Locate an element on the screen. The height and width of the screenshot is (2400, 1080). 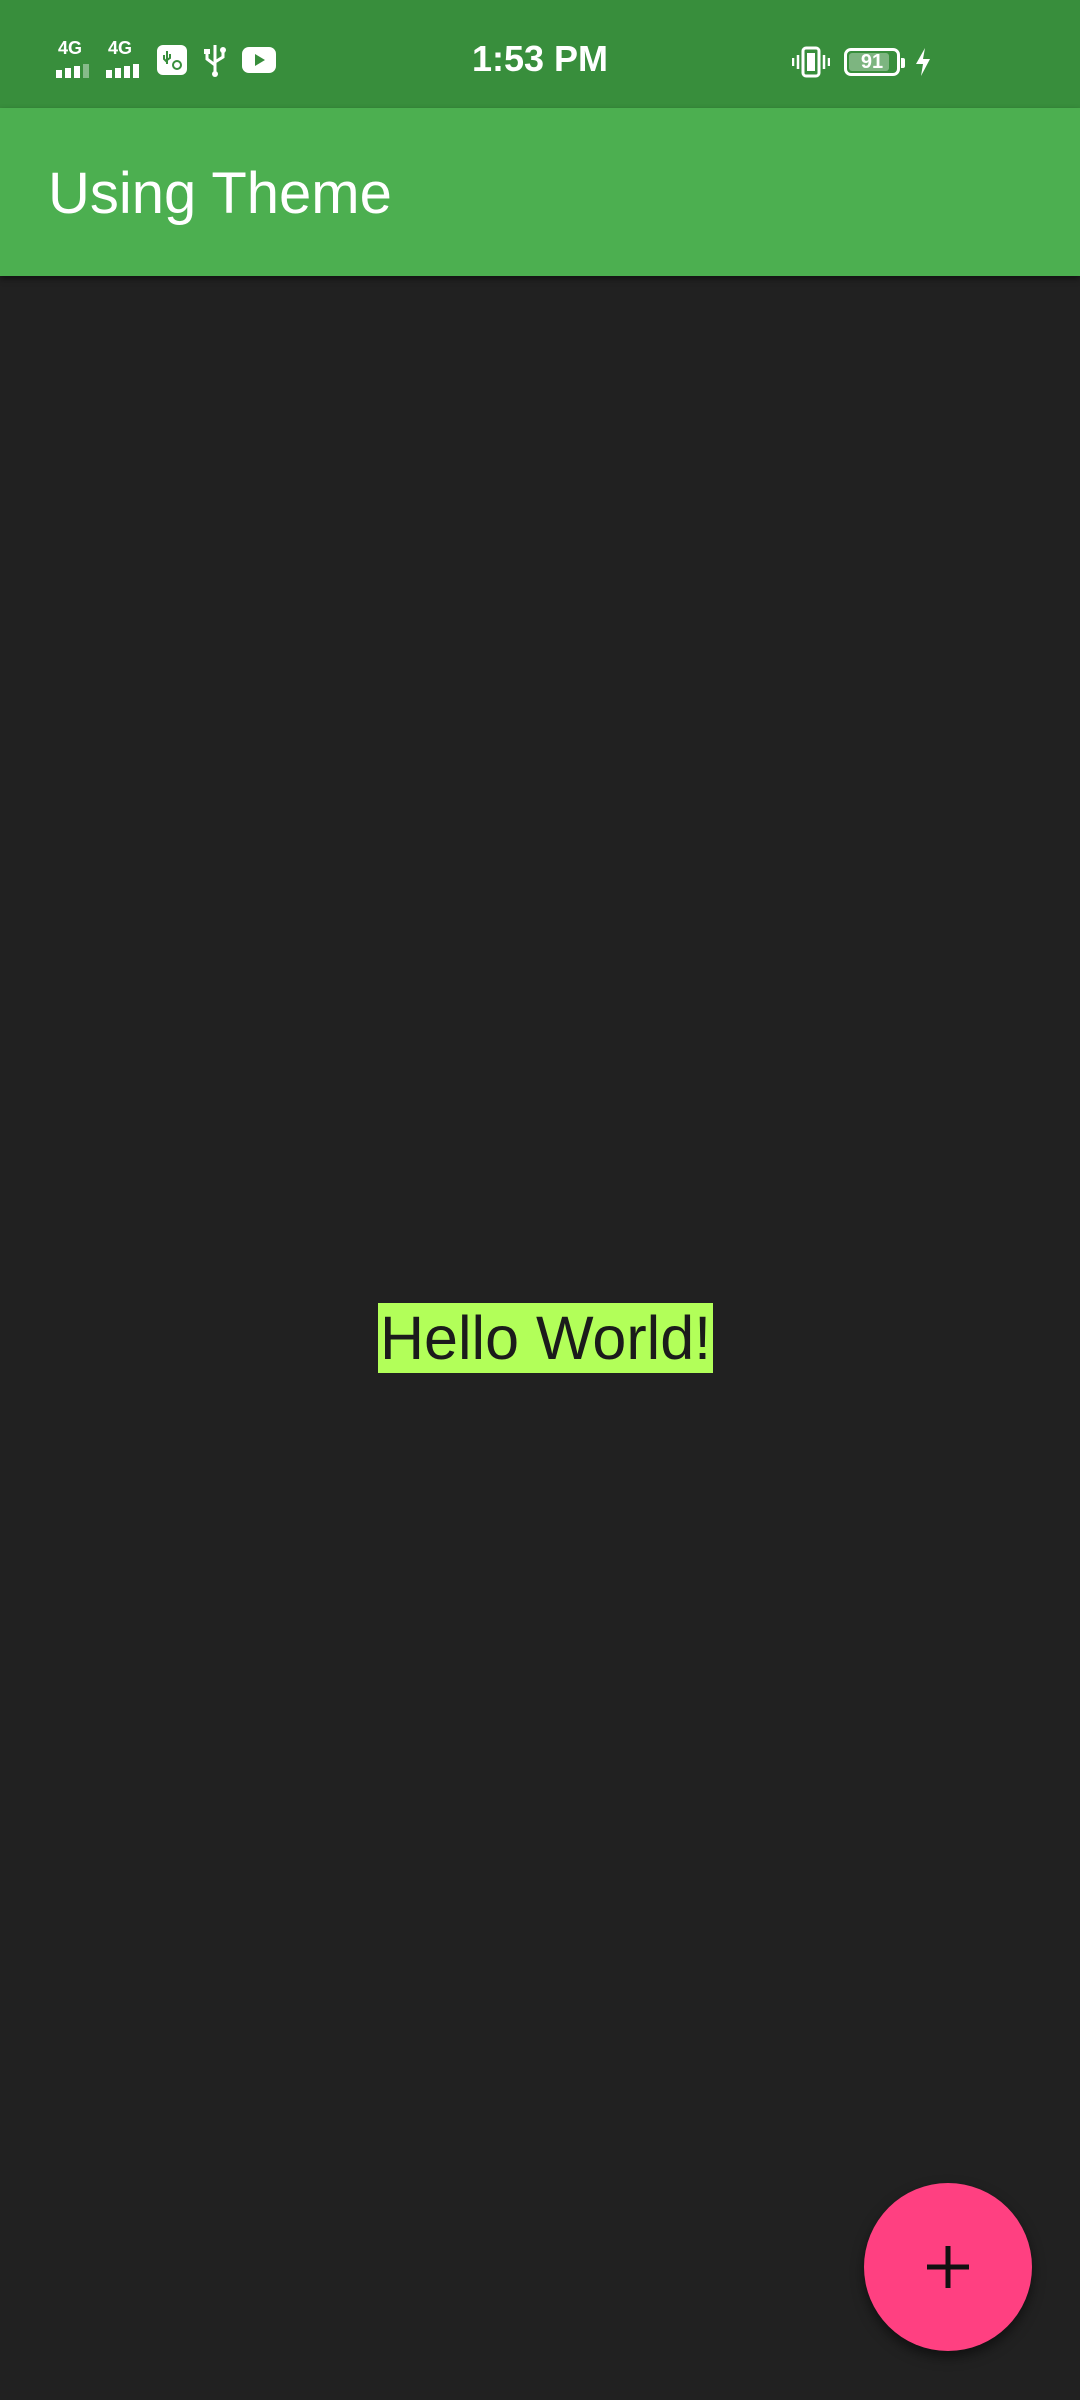
charging-icon is located at coordinates (923, 62).